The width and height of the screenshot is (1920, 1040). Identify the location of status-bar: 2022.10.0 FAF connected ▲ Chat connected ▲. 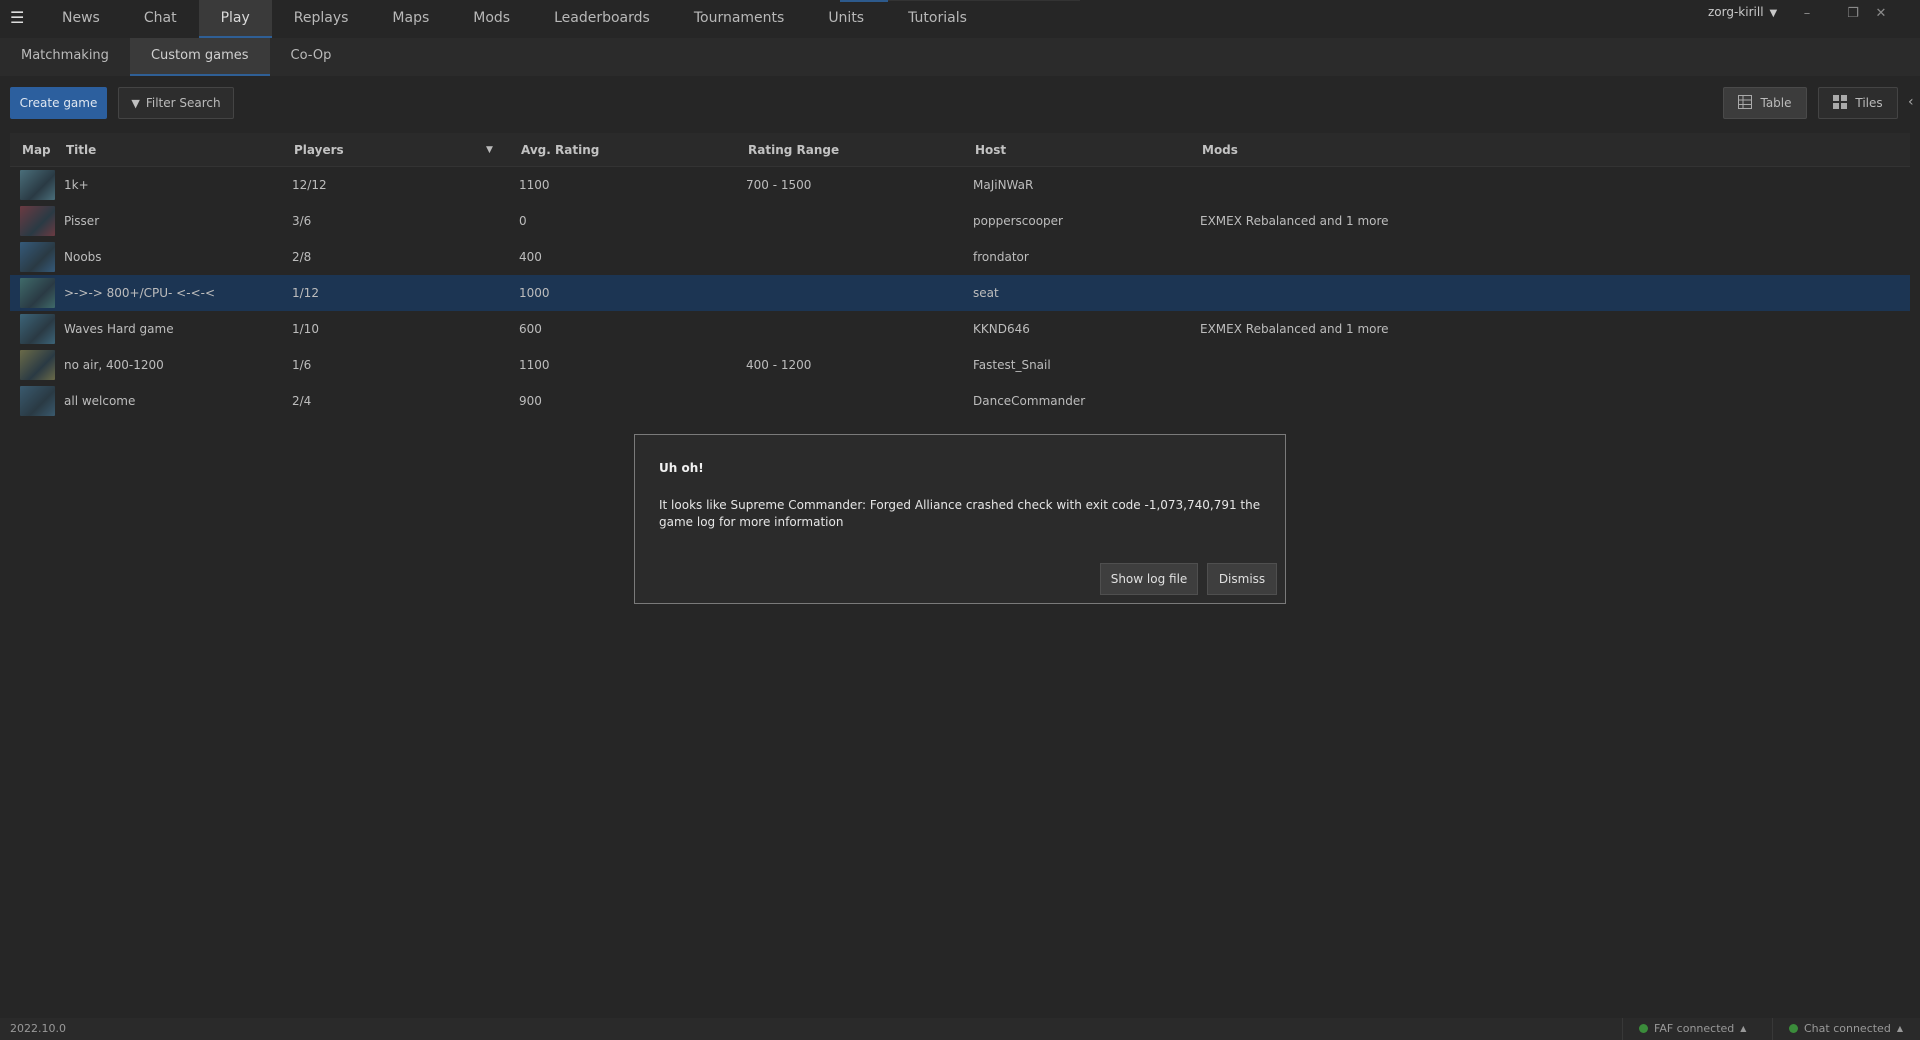
(960, 1029).